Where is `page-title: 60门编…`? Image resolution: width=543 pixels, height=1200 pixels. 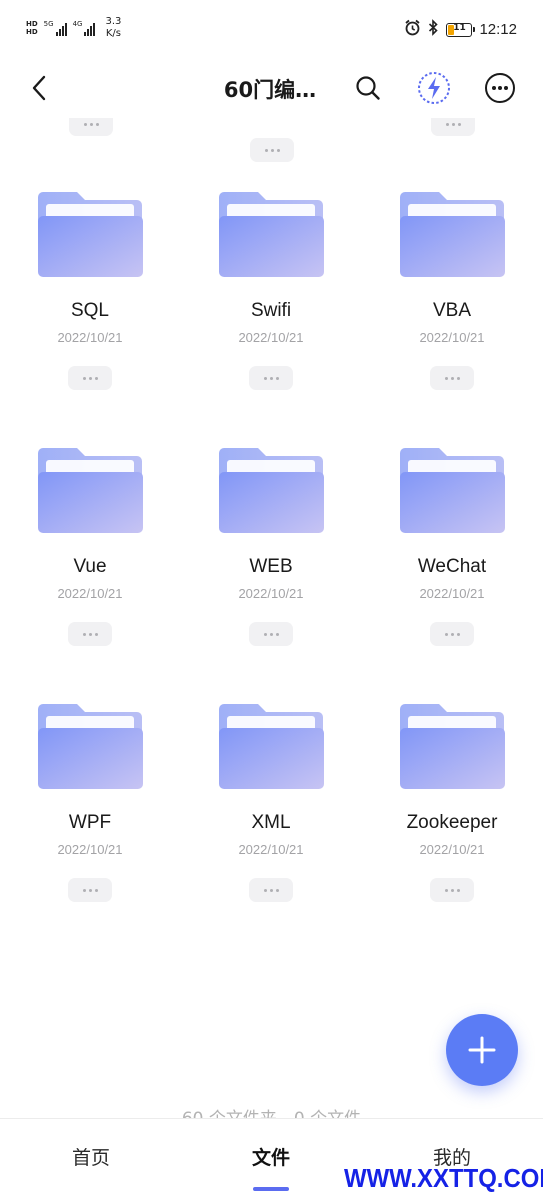 page-title: 60门编… is located at coordinates (270, 90).